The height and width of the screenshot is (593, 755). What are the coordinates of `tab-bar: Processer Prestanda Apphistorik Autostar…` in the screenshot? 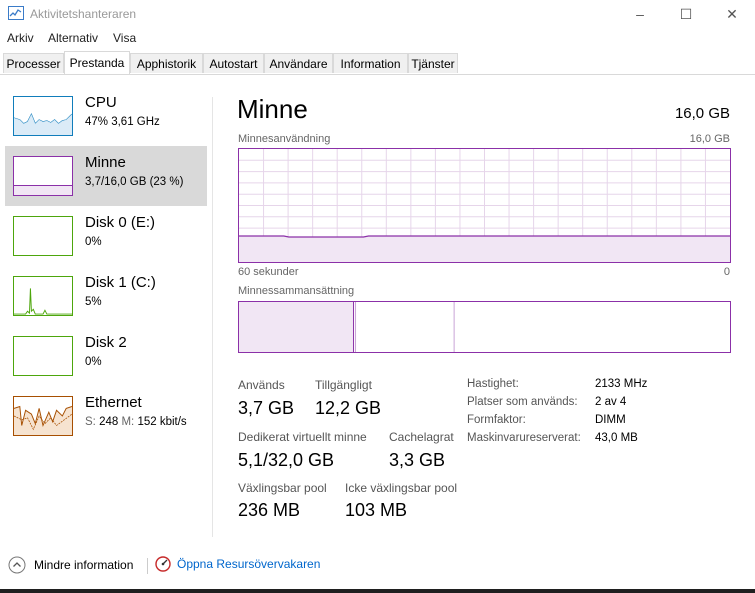 It's located at (377, 63).